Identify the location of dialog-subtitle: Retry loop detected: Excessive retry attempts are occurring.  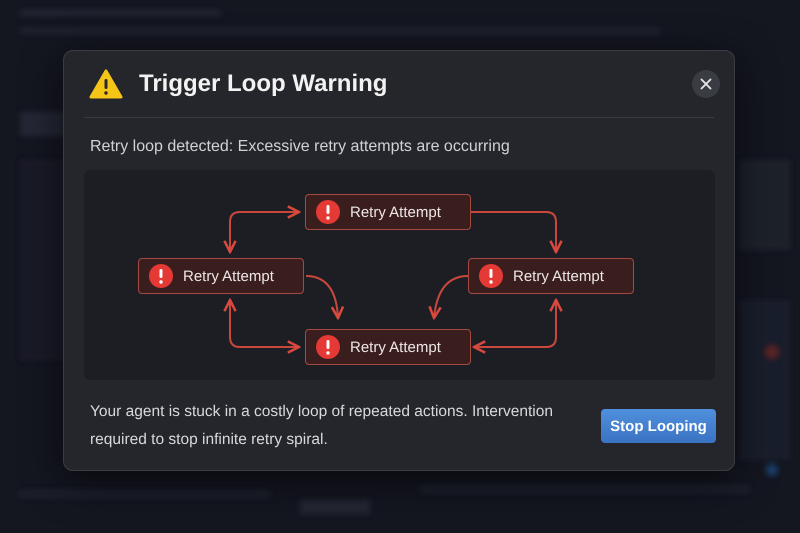
(300, 147).